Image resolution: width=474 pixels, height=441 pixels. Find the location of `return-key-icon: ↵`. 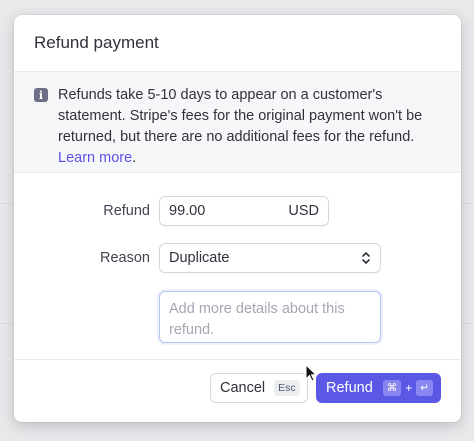

return-key-icon: ↵ is located at coordinates (425, 388).